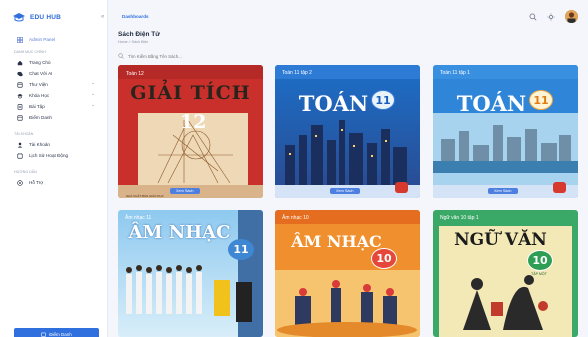  What do you see at coordinates (135, 74) in the screenshot?
I see `book-tag: Toán 12` at bounding box center [135, 74].